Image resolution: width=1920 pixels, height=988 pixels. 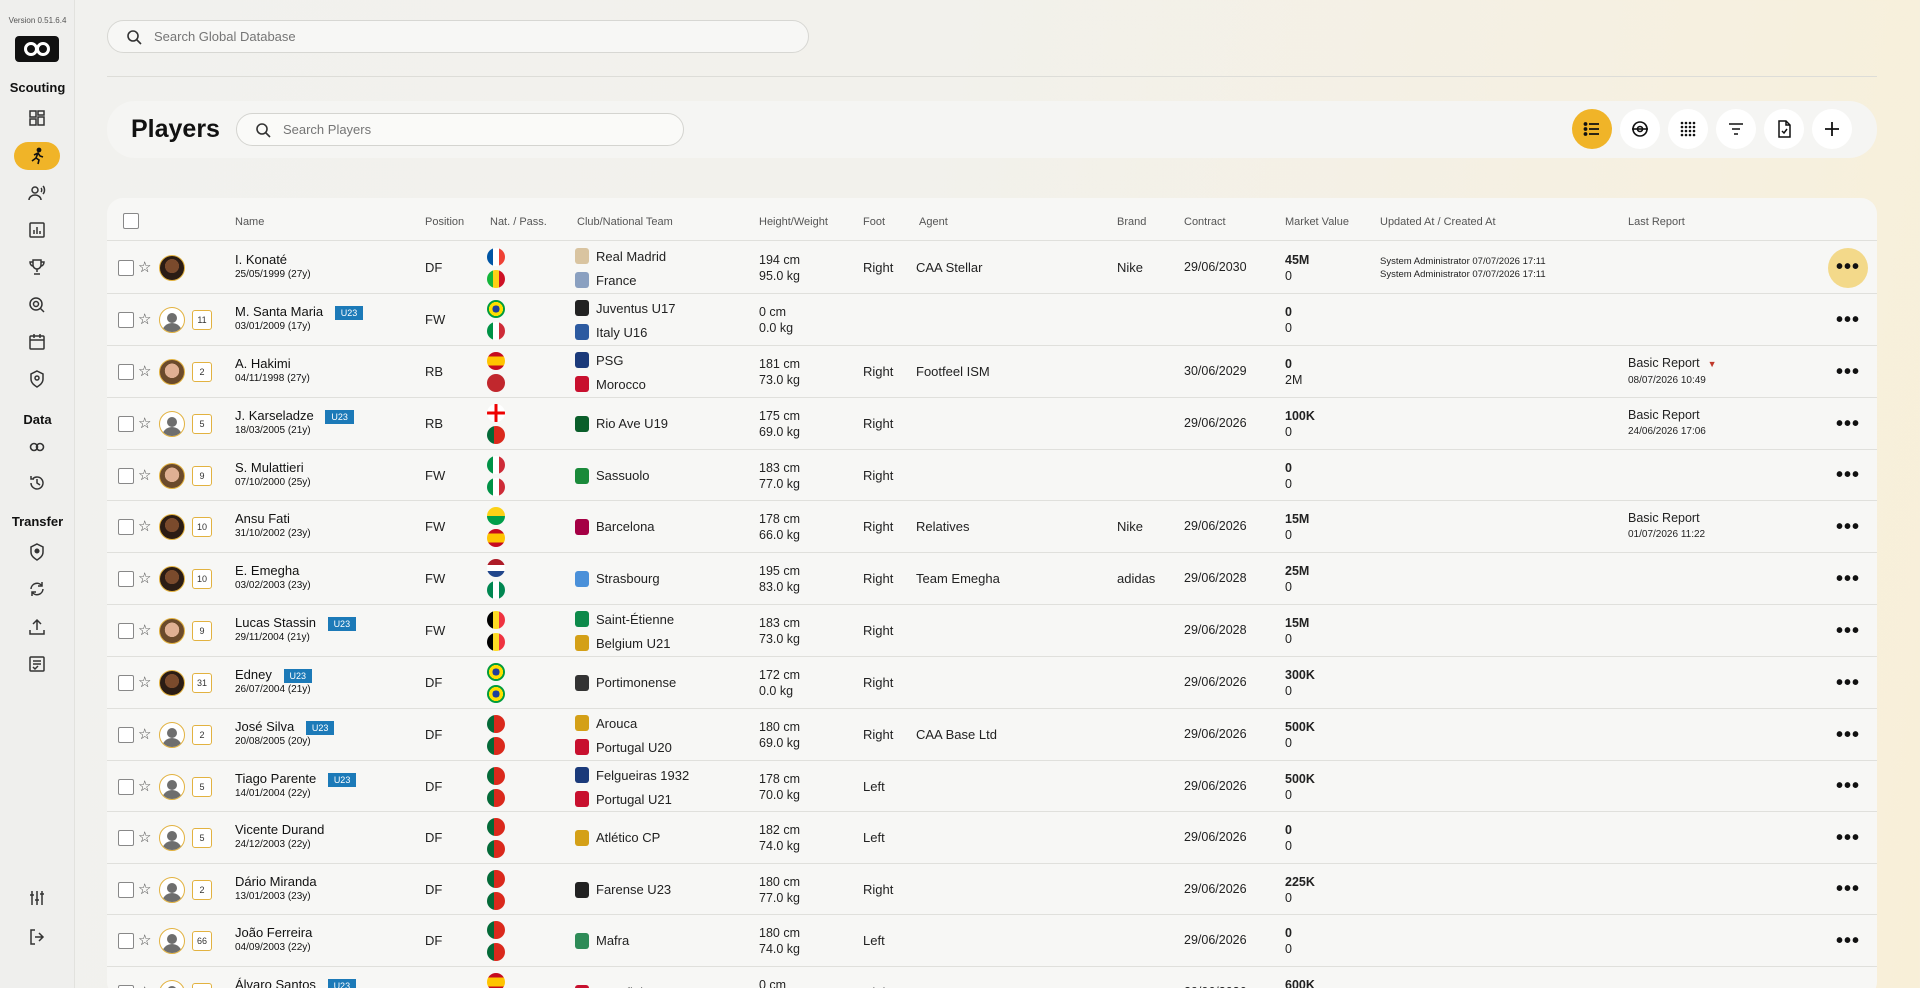 I want to click on player-name: Edney U23, so click(x=274, y=675).